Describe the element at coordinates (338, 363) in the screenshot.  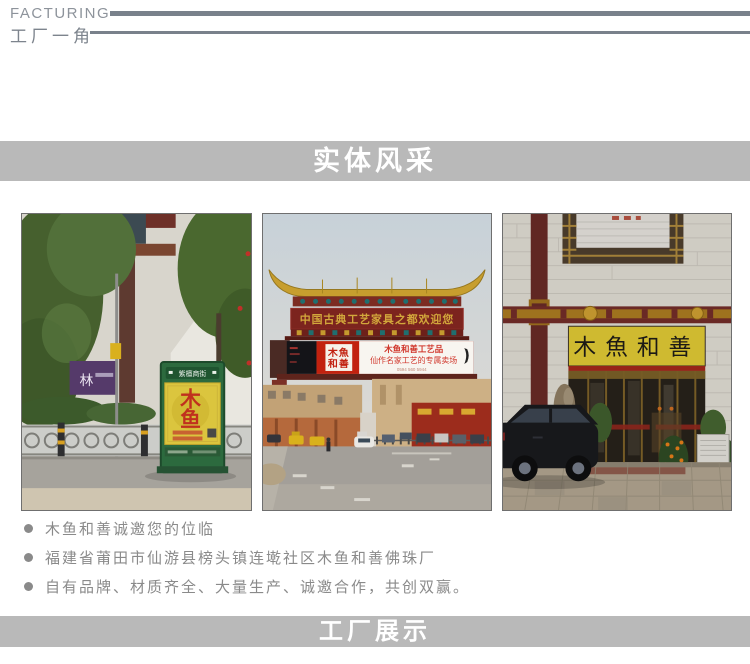
I see `logo-row-2: 和善` at that location.